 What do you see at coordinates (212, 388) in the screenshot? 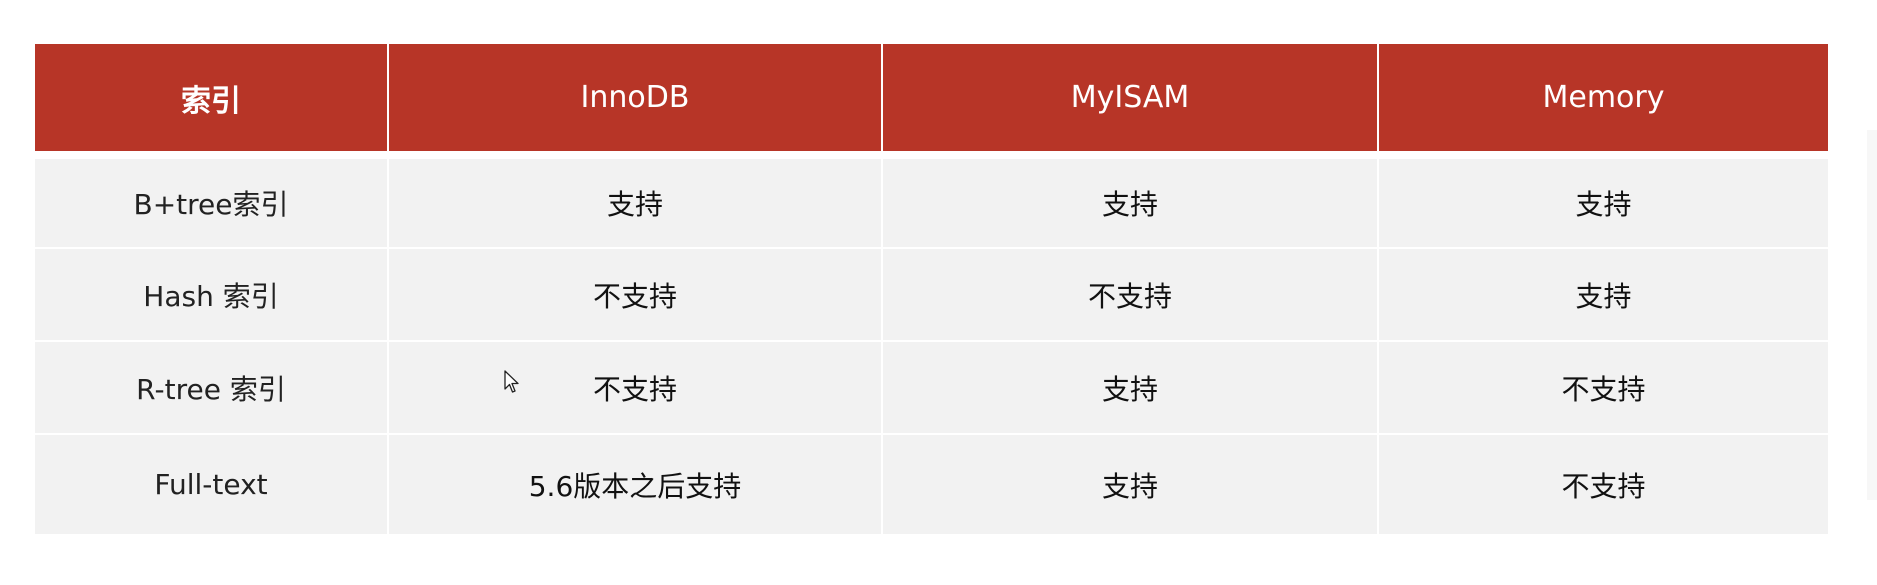
I see `row-label: R-tree 索引` at bounding box center [212, 388].